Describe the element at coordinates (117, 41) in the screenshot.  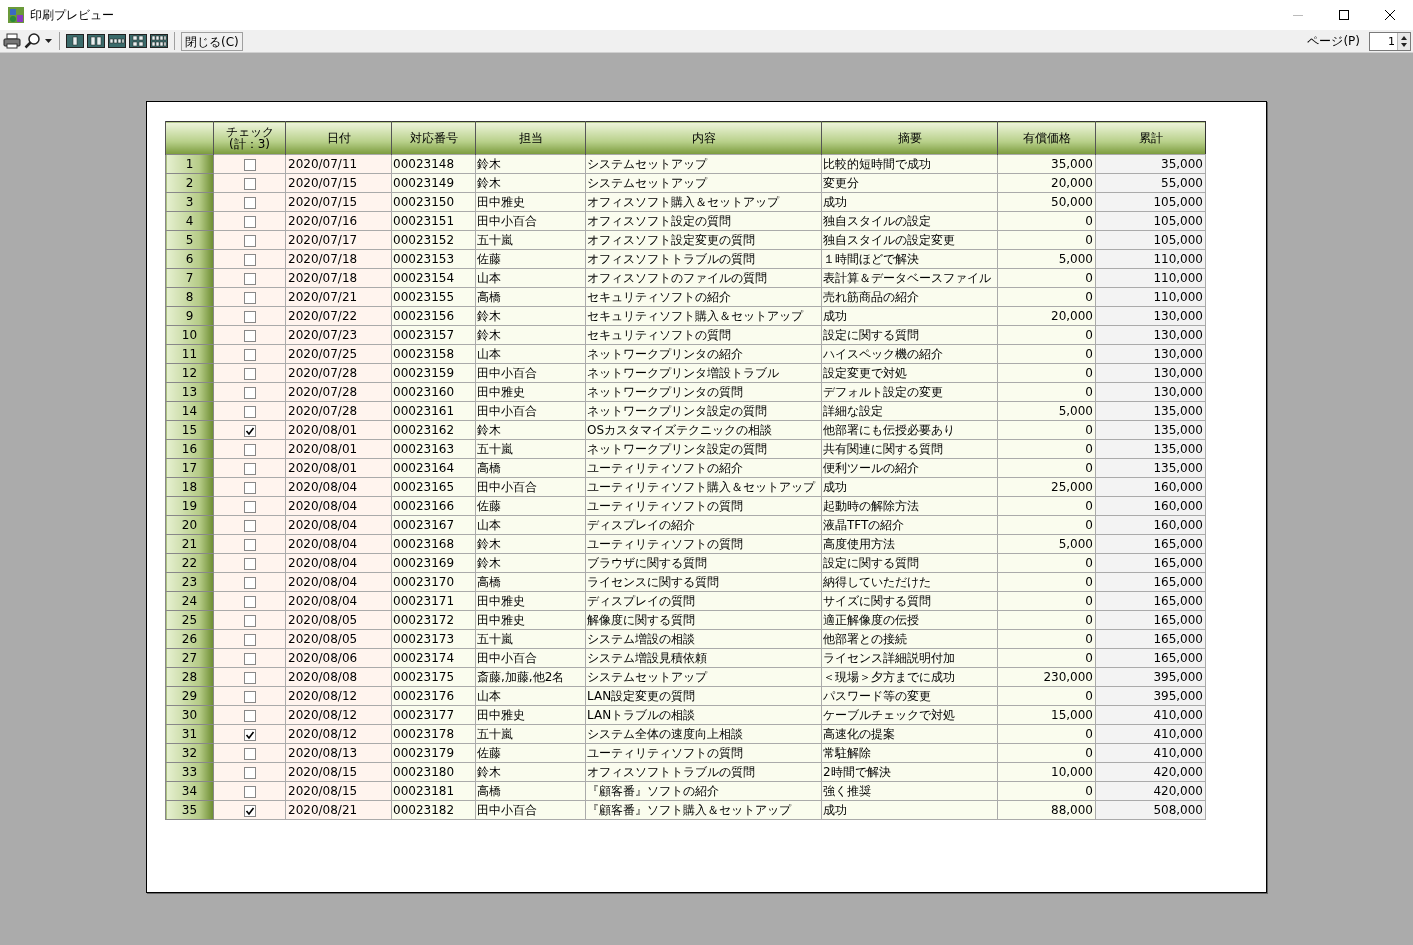
I see `four-page-icon` at that location.